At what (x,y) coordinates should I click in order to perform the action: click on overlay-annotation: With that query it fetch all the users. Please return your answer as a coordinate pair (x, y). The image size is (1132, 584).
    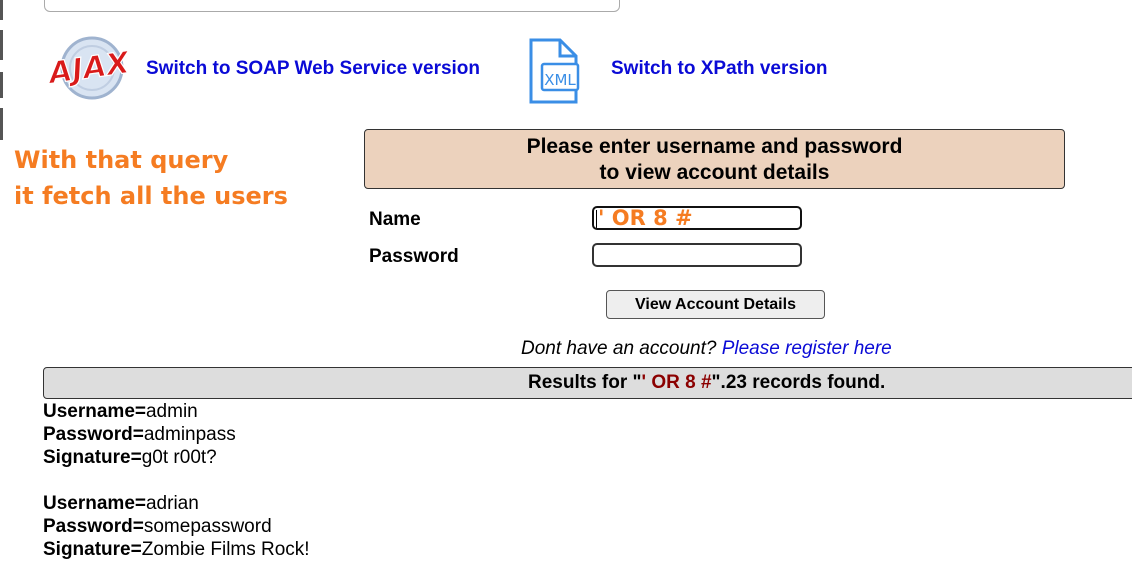
    Looking at the image, I should click on (151, 178).